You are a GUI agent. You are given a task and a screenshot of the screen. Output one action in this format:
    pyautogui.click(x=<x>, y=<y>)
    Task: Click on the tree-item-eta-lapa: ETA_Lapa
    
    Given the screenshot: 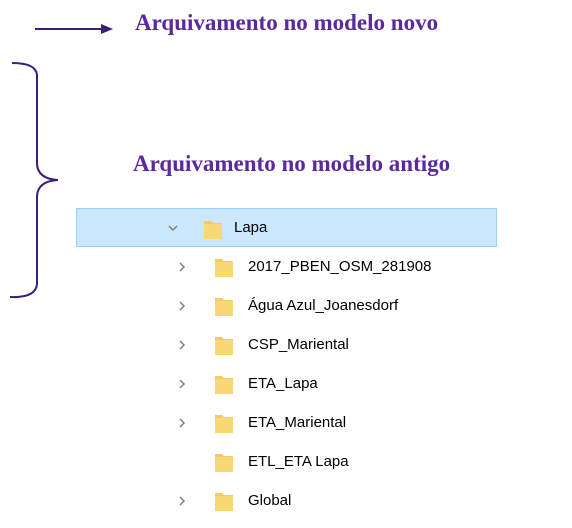 What is the action you would take?
    pyautogui.click(x=286, y=383)
    